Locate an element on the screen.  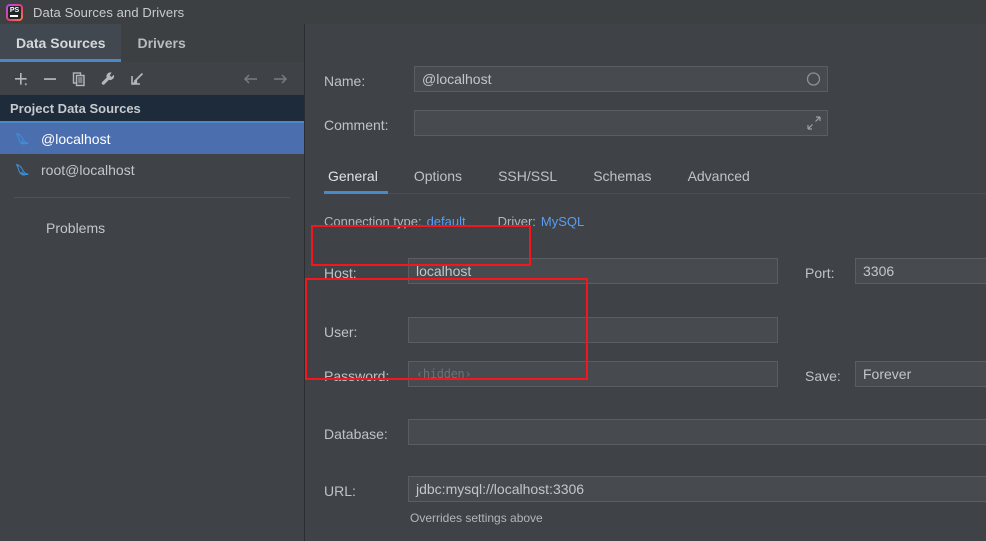
phpstorm-logo-text: PS is located at coordinates (14, 12).